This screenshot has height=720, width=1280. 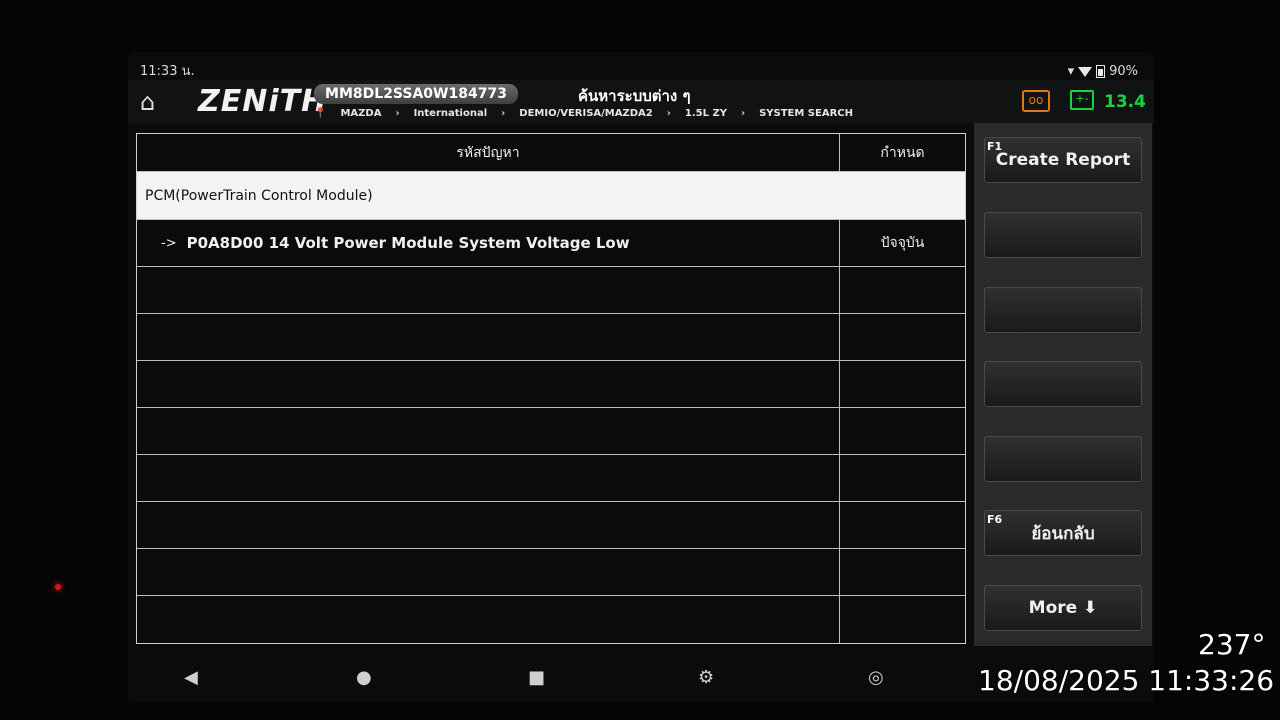 I want to click on battery-icon, so click(x=1101, y=71).